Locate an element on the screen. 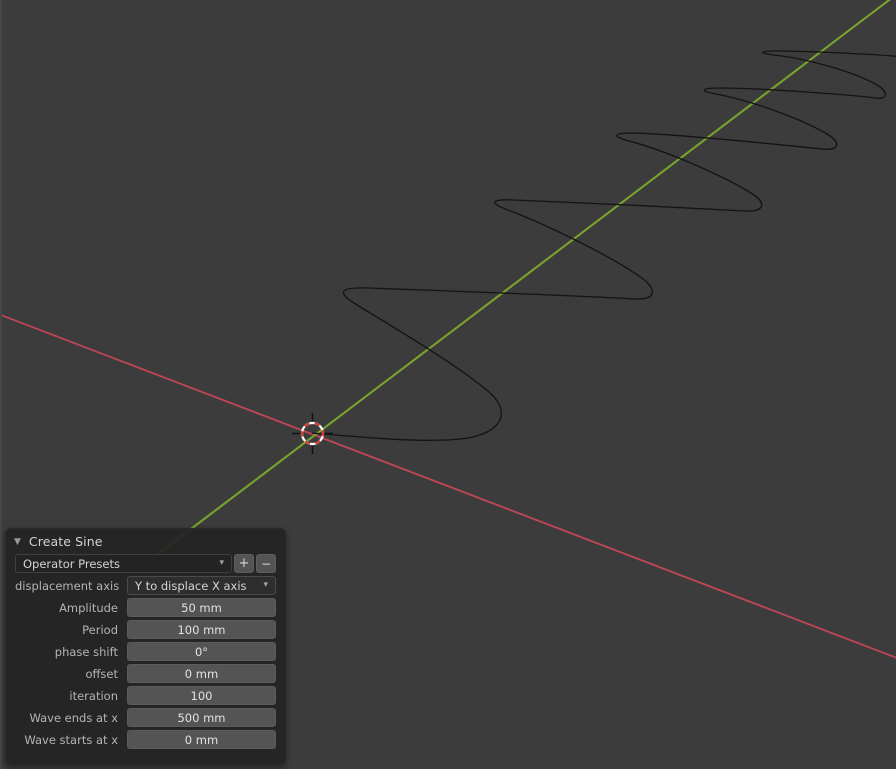 The width and height of the screenshot is (896, 769). wave-ends-at-x-input: 500 mm is located at coordinates (201, 717).